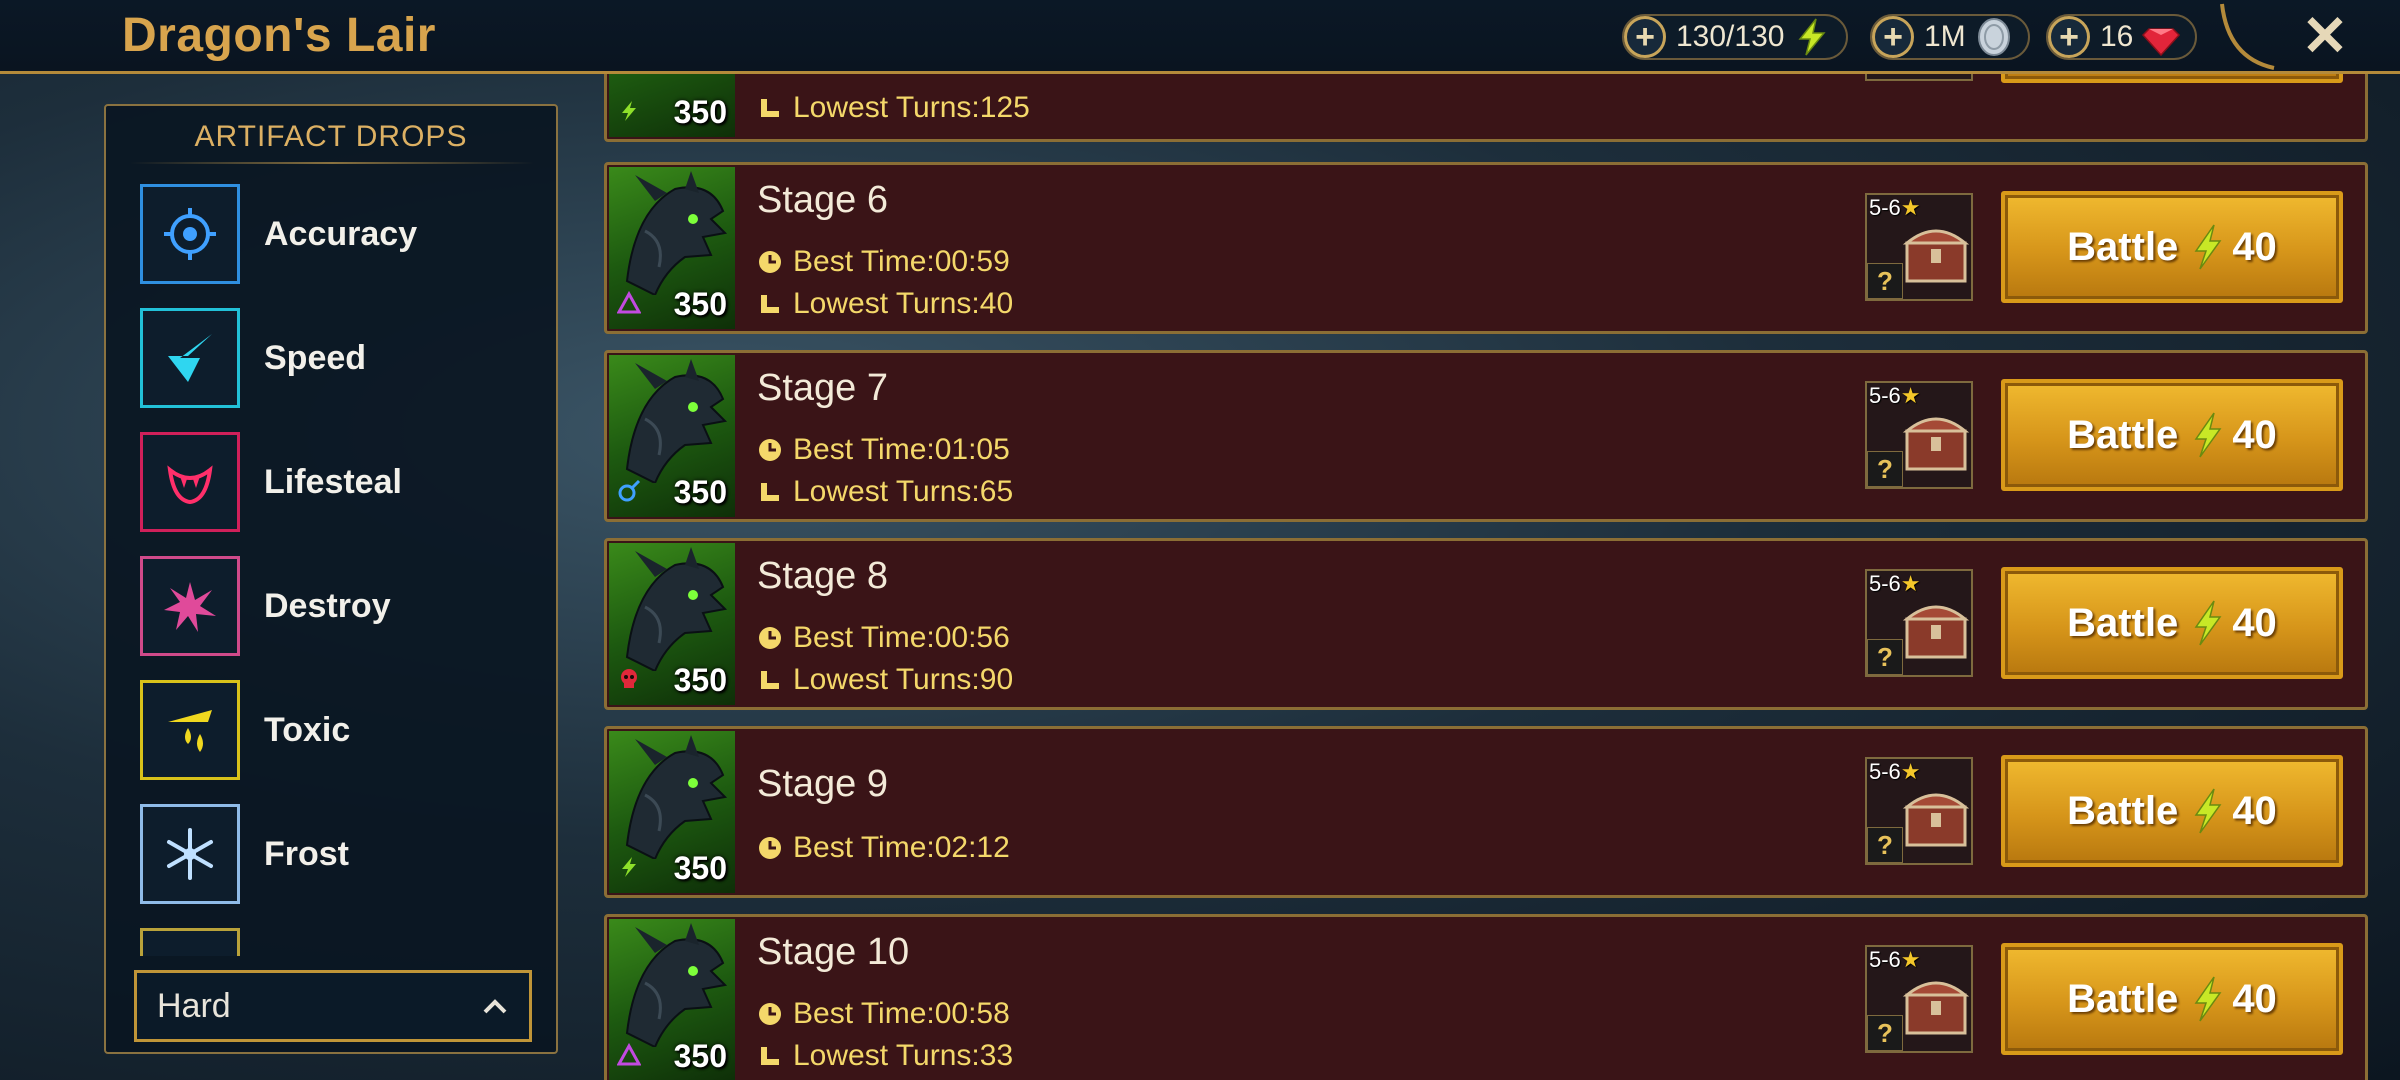 The image size is (2400, 1080). Describe the element at coordinates (822, 388) in the screenshot. I see `stage-title: Stage 7` at that location.